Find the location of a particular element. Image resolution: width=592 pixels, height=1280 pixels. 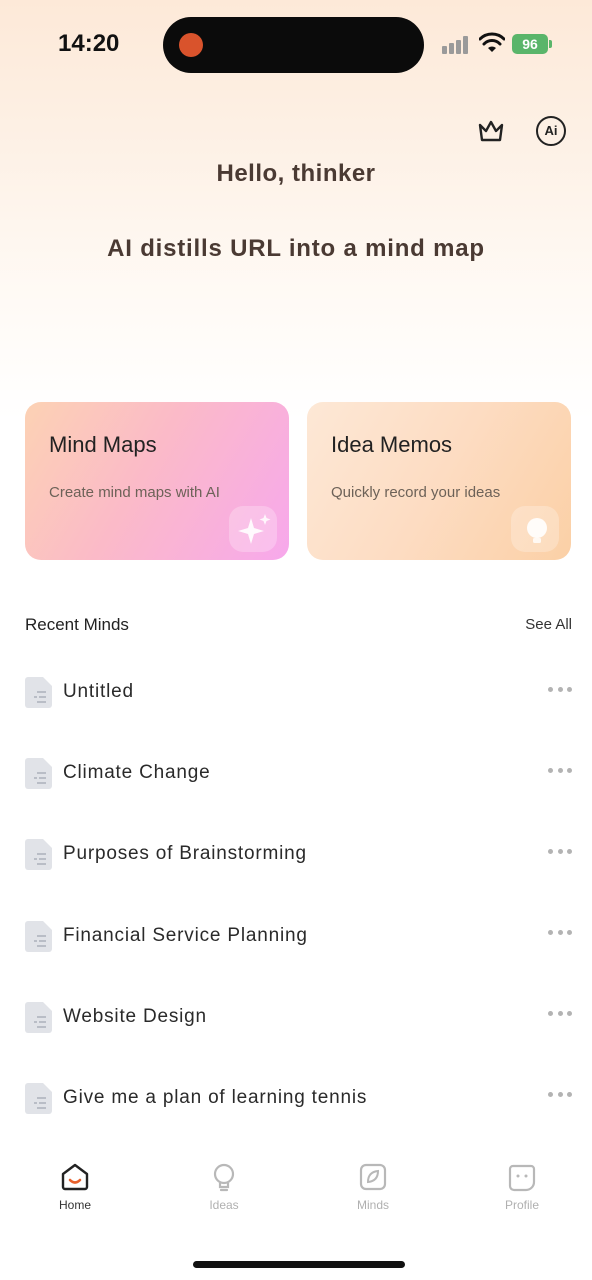

tab-home: Home is located at coordinates (75, 1187).